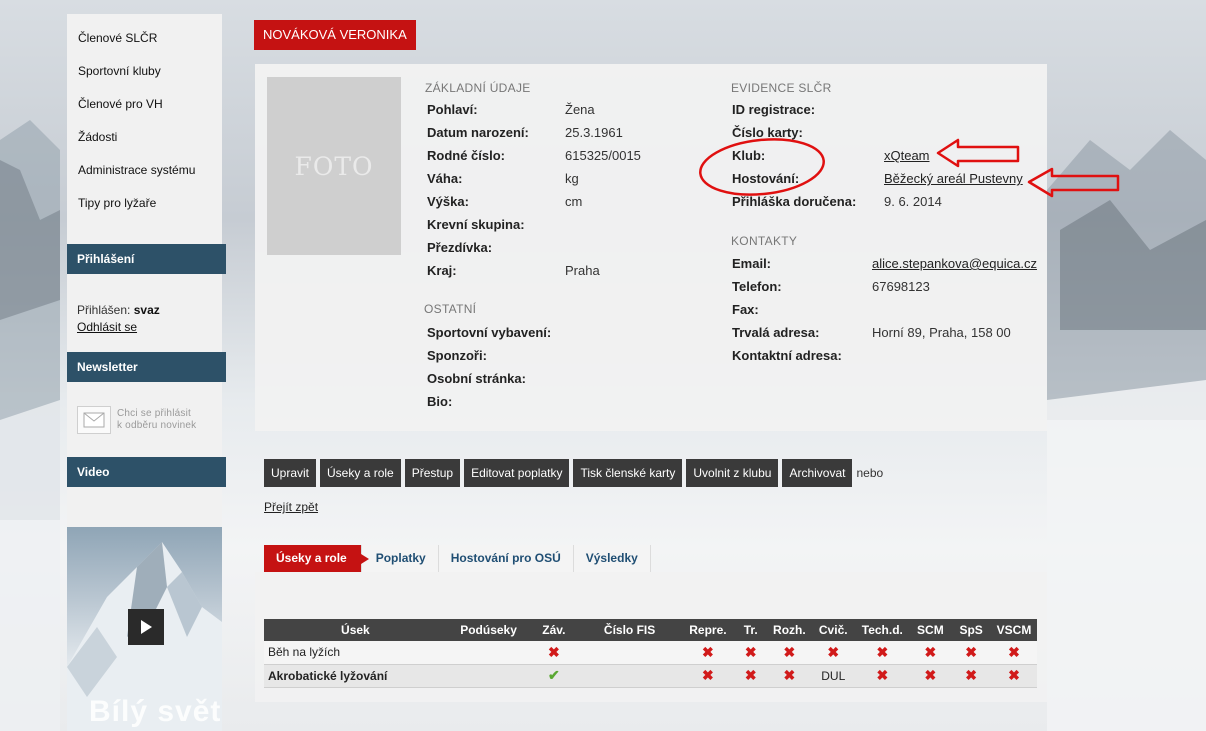  Describe the element at coordinates (144, 104) in the screenshot. I see `nav-item-clenove-pro-vh: Členové pro VH` at that location.